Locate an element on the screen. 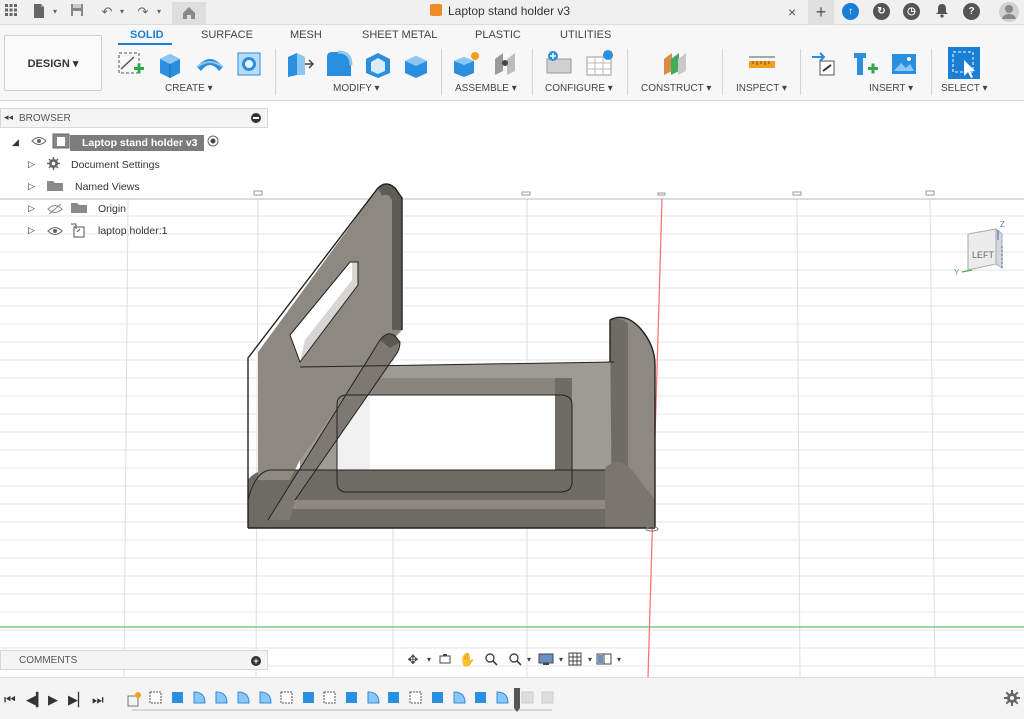  home-icon is located at coordinates (189, 13).